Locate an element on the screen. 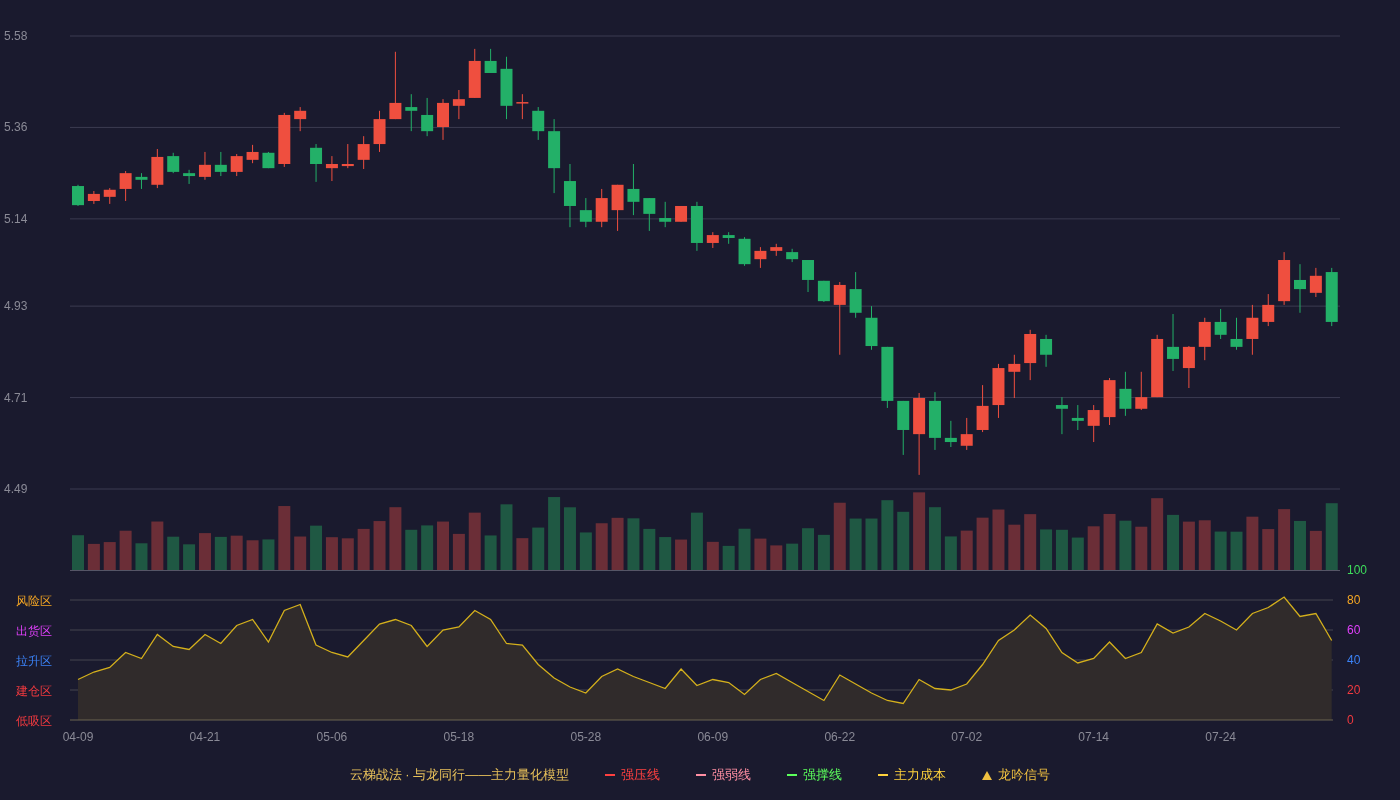 The image size is (1400, 800). legend-label: 强撑线 is located at coordinates (823, 775).